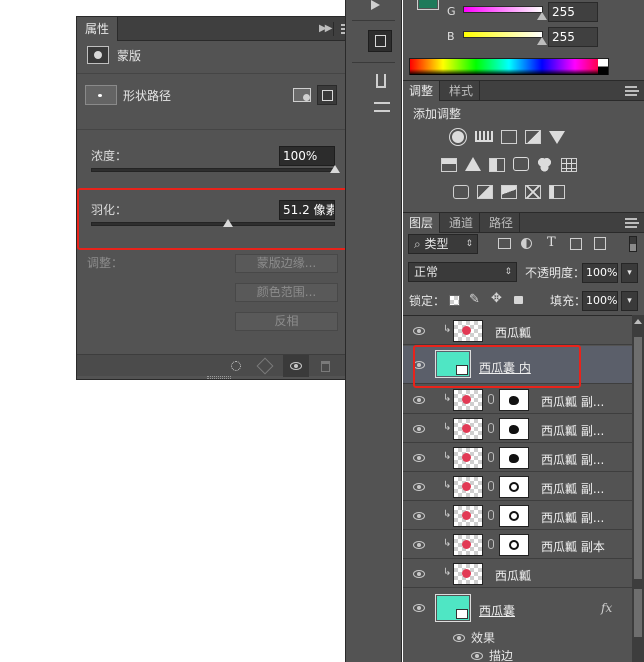 The height and width of the screenshot is (662, 644). Describe the element at coordinates (101, 95) in the screenshot. I see `shape-path-thumbnail` at that location.